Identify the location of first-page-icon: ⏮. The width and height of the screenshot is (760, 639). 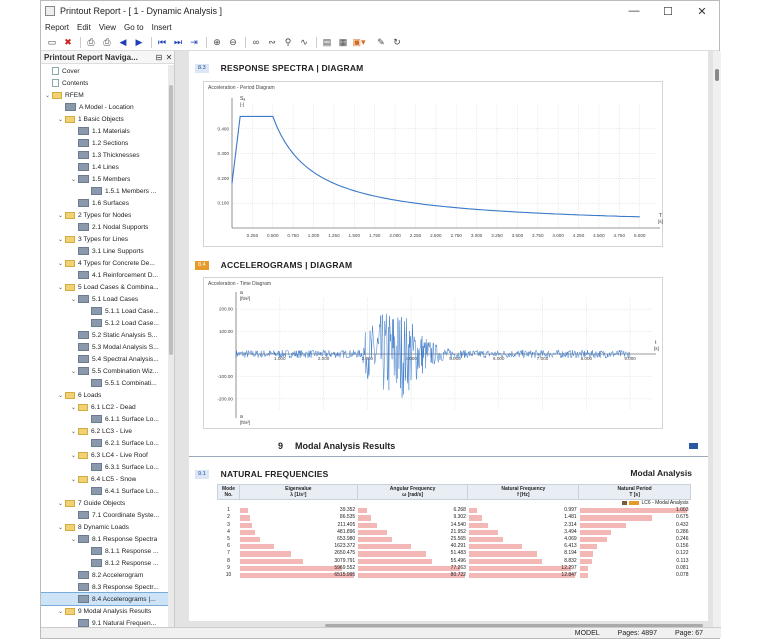
(162, 42).